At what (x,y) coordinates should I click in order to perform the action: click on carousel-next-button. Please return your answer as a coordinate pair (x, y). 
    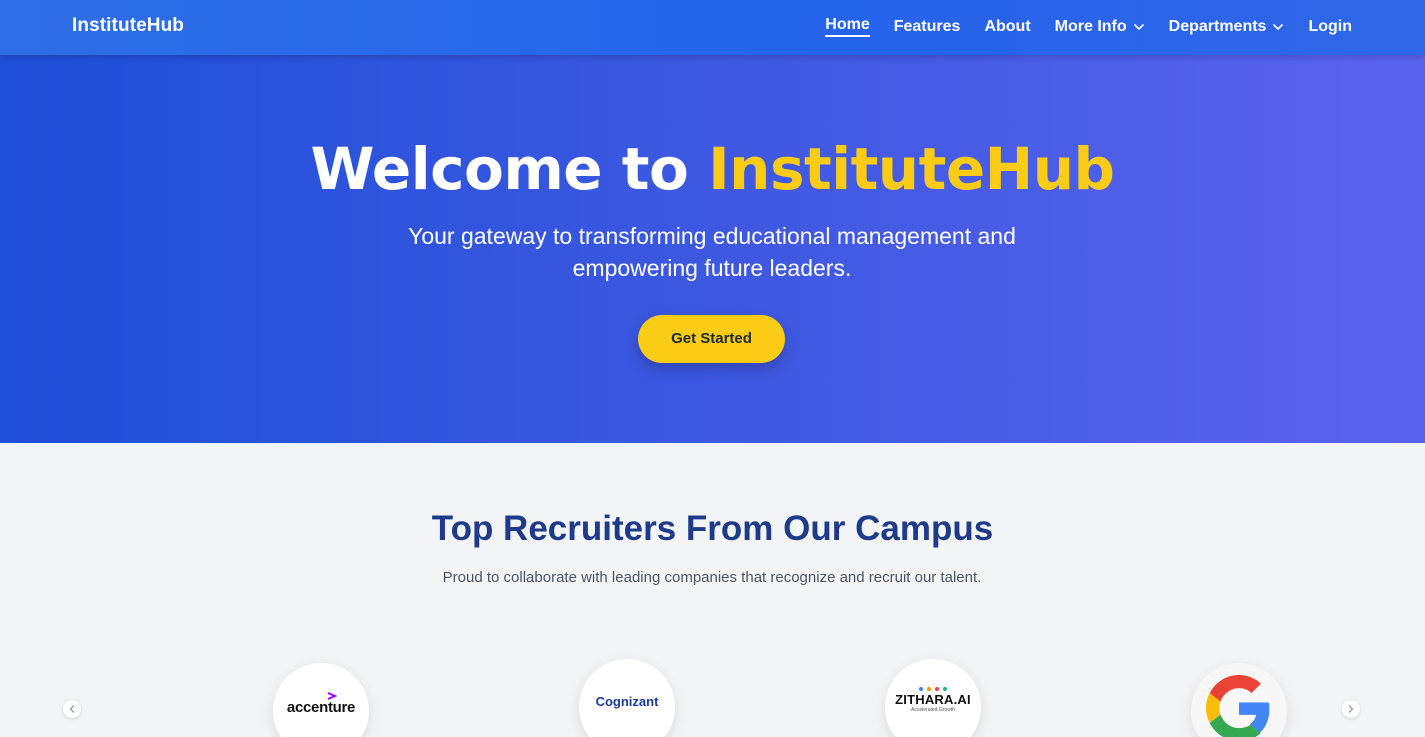
    Looking at the image, I should click on (1351, 709).